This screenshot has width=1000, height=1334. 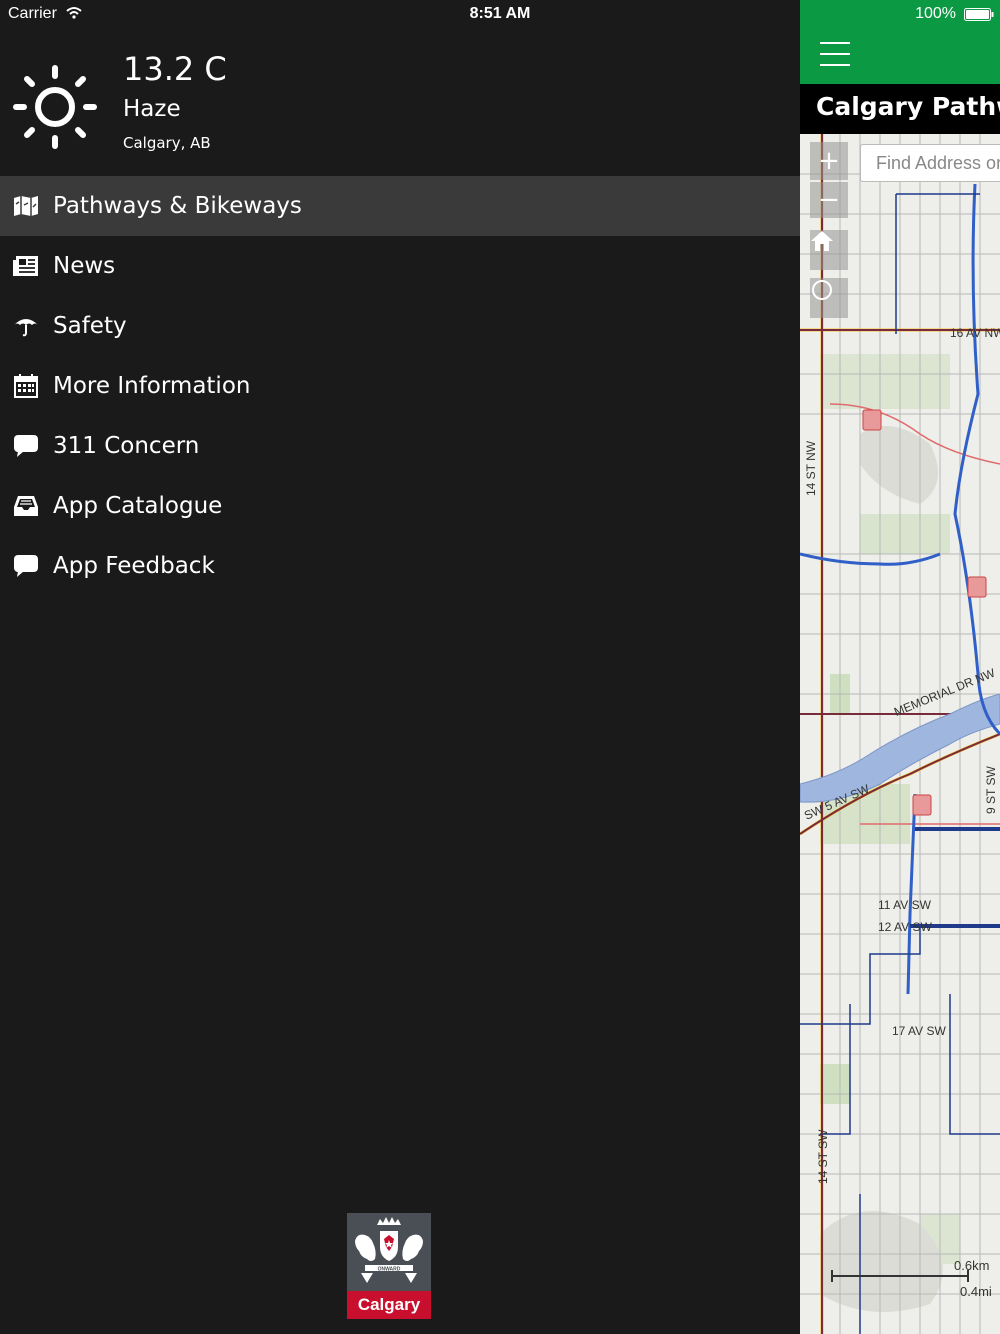 I want to click on sun-icon, so click(x=55, y=107).